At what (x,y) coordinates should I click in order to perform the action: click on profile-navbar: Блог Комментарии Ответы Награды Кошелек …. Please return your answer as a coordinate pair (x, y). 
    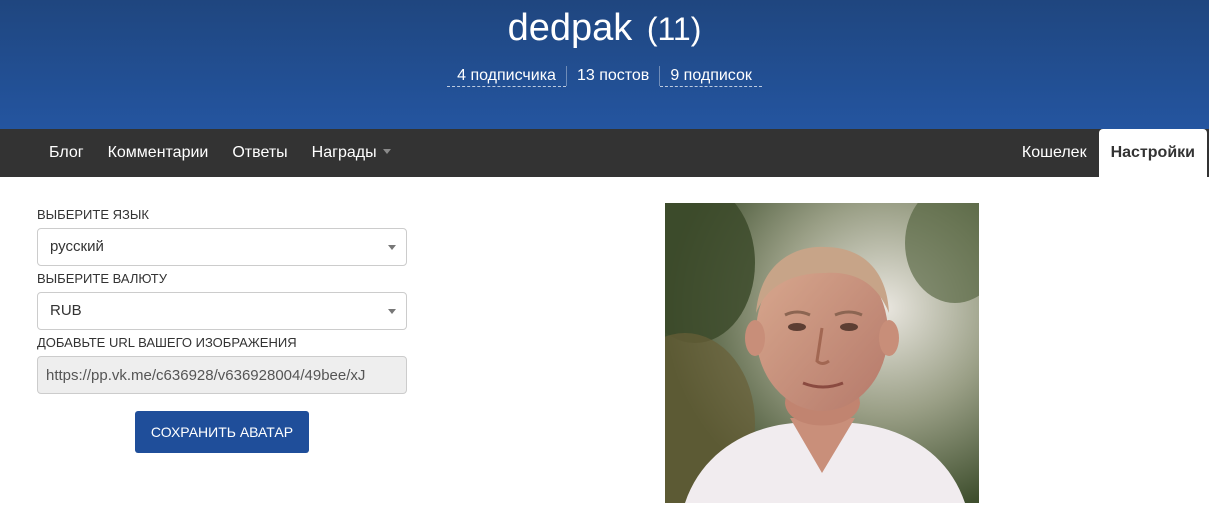
    Looking at the image, I should click on (604, 153).